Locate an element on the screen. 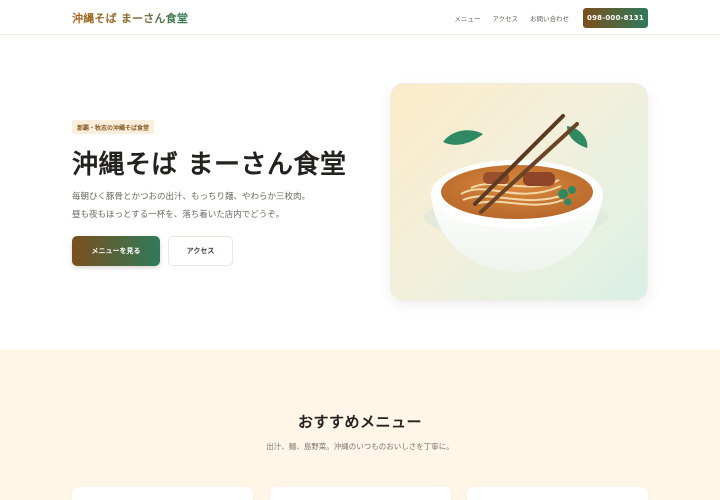  main-nav: メニュー アクセス お問い合わせ 098-000-8131 is located at coordinates (551, 18).